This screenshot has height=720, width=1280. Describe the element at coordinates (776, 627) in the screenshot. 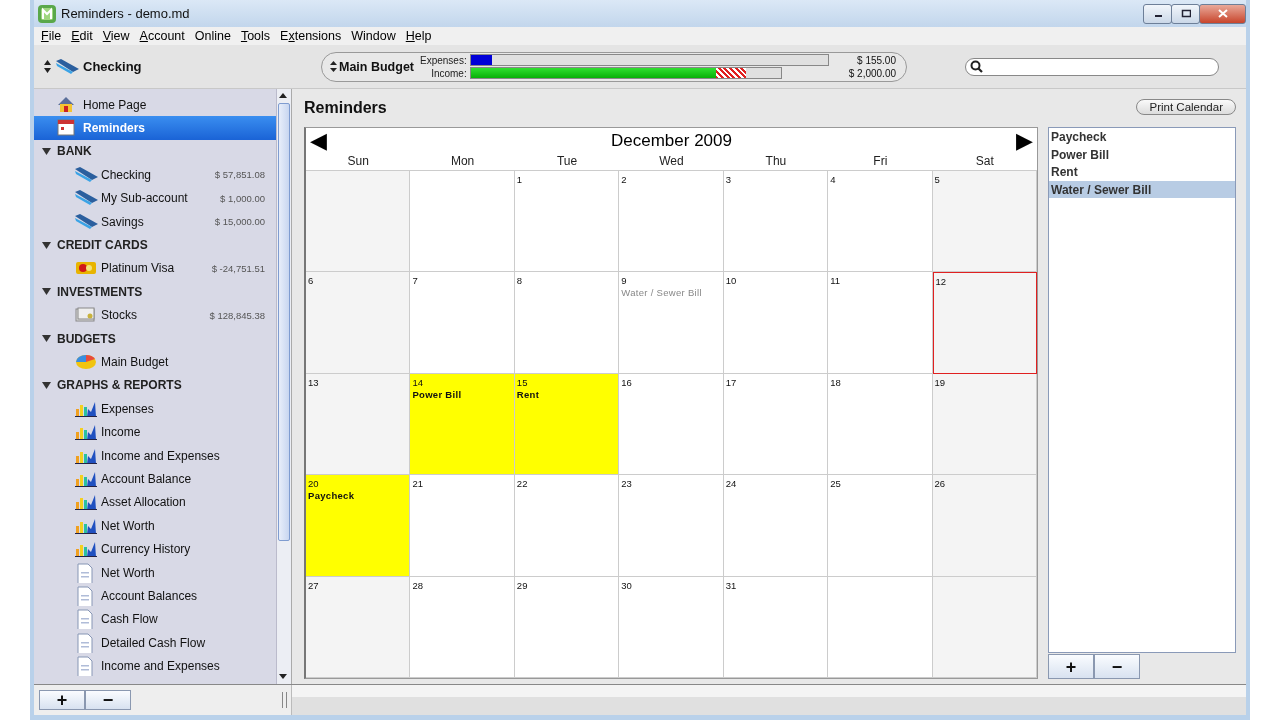

I see `day-cell: 31` at that location.